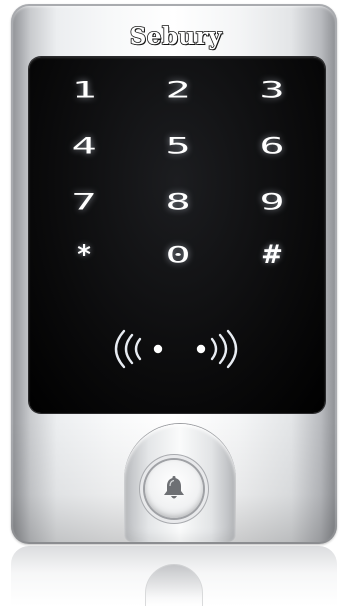  I want to click on key-label: 9, so click(272, 202).